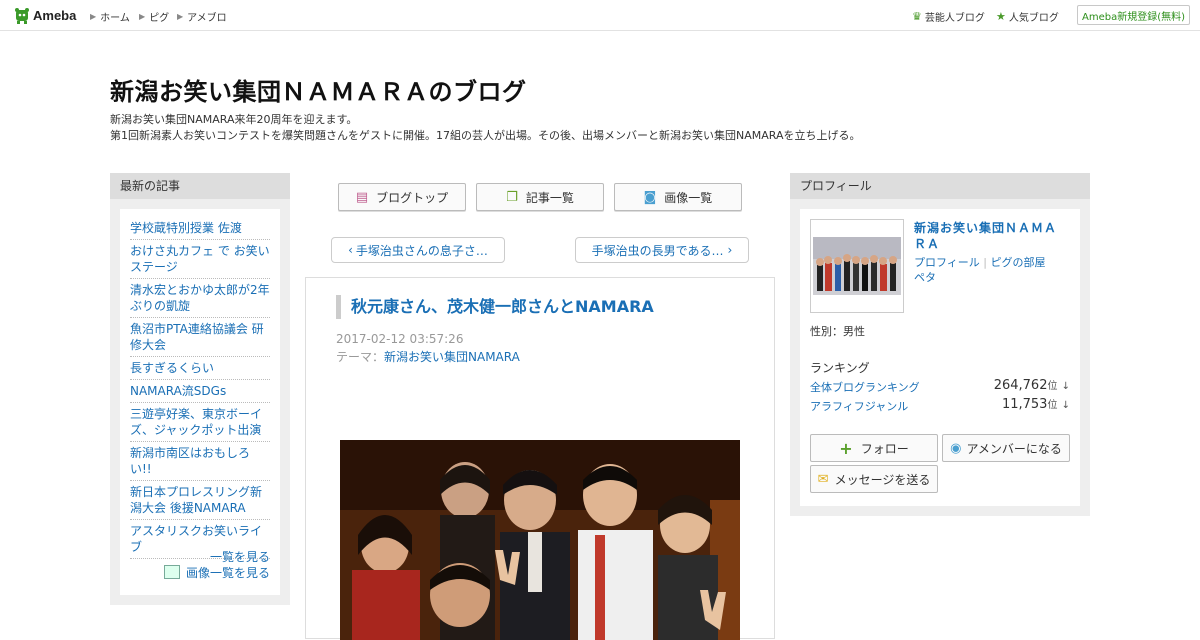  Describe the element at coordinates (200, 500) in the screenshot. I see `recent-article-link: 新日本プロレスリング新潟大会 後援NAMARA` at that location.